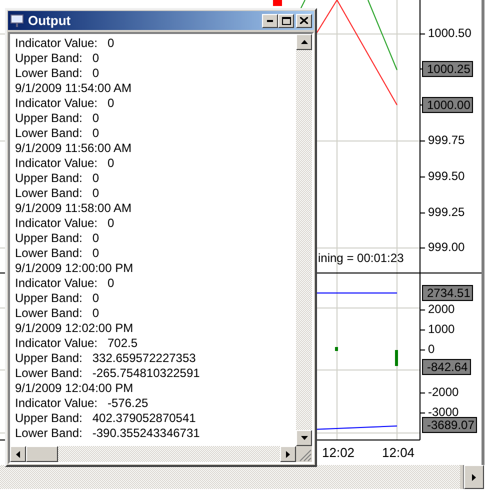 This screenshot has width=491, height=497. What do you see at coordinates (74, 268) in the screenshot?
I see `output-line: 9/1/2009 12:00:00 PM` at bounding box center [74, 268].